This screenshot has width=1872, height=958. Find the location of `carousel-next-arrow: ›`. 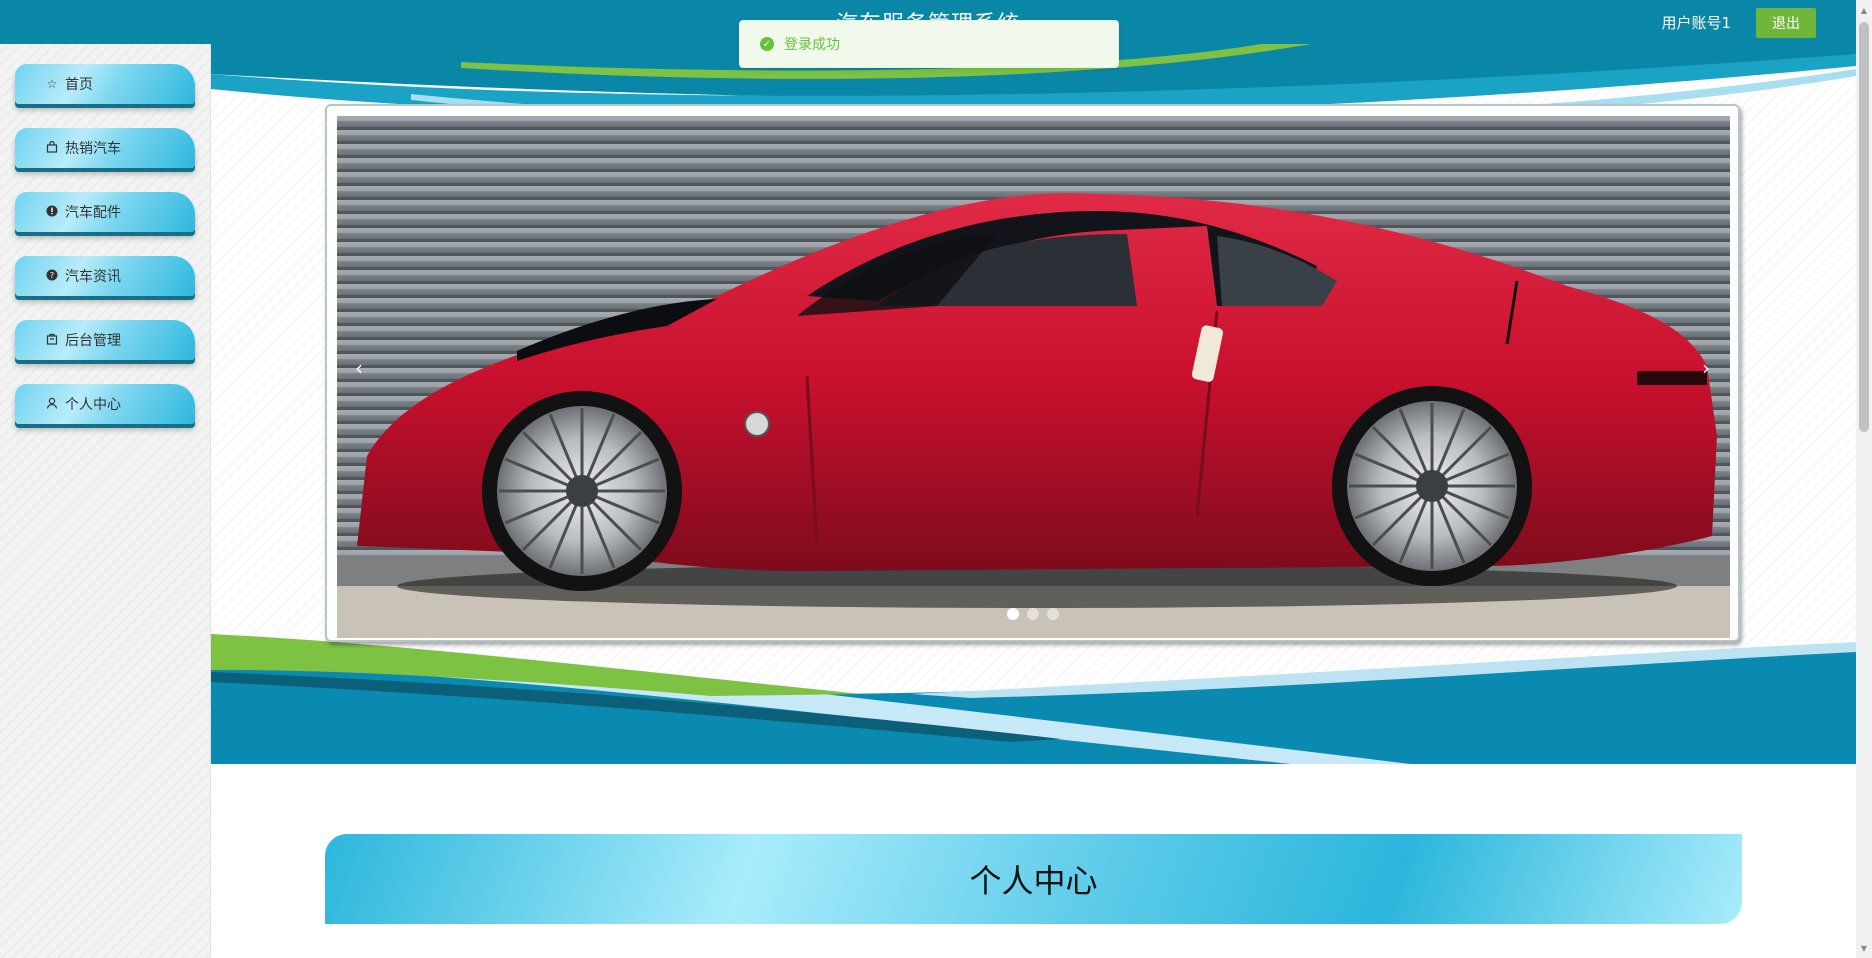

carousel-next-arrow: › is located at coordinates (1706, 368).